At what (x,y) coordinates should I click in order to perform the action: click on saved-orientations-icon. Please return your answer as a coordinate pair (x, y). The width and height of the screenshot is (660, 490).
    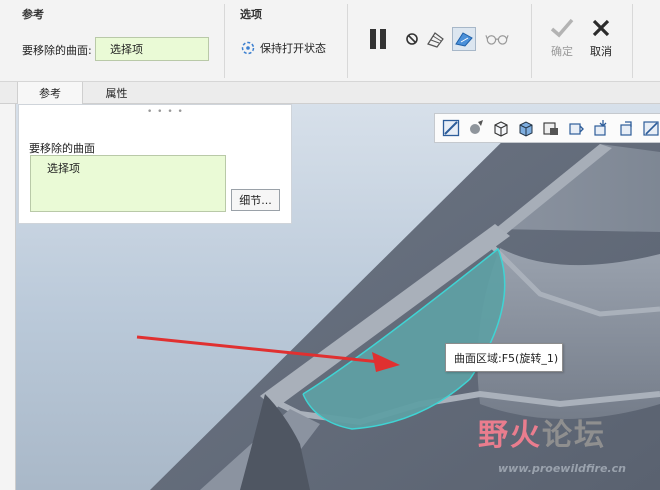
    Looking at the image, I should click on (500, 128).